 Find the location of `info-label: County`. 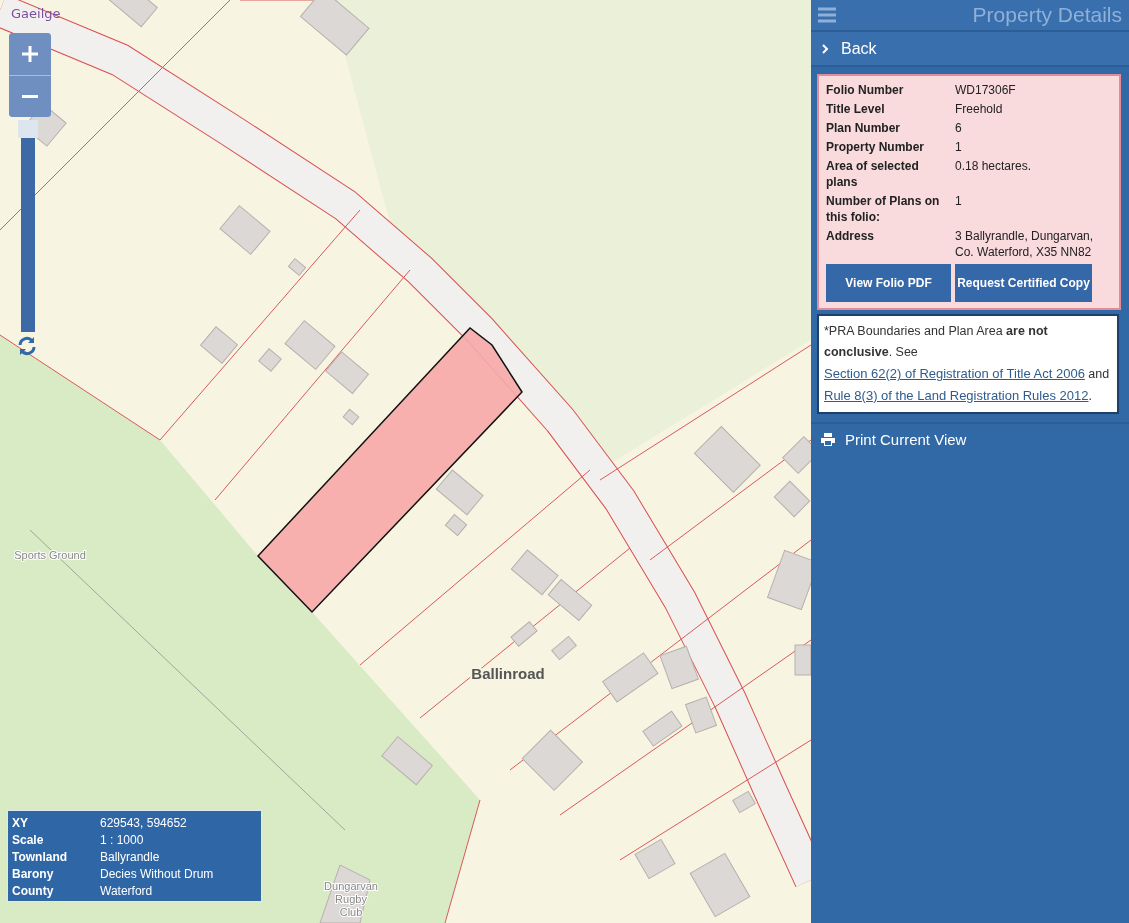

info-label: County is located at coordinates (33, 891).